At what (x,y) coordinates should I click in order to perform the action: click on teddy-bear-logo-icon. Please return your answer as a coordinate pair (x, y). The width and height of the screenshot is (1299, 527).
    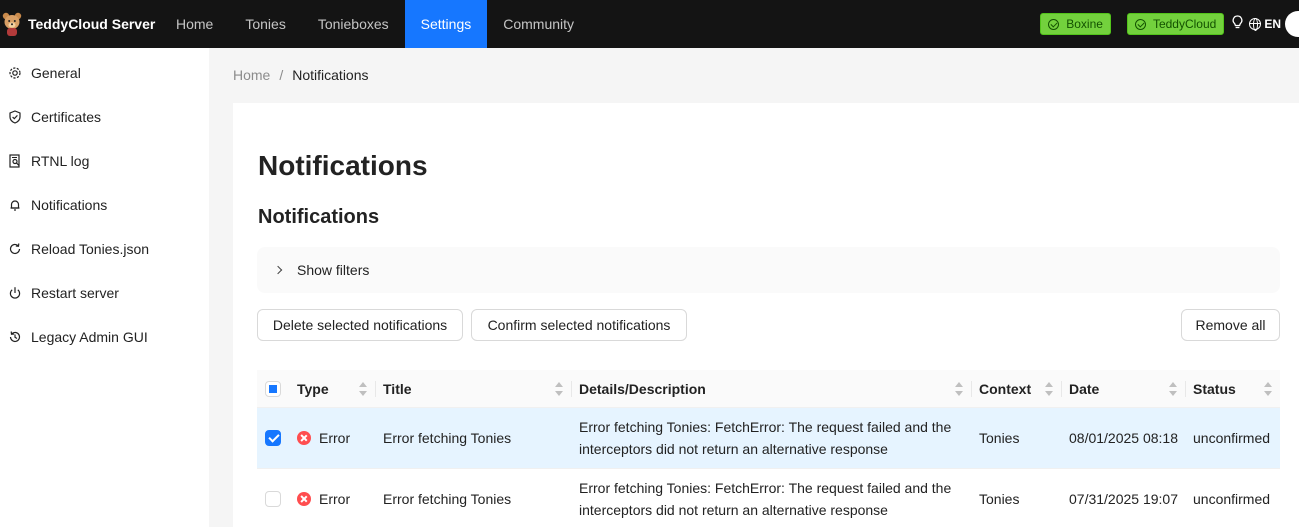
    Looking at the image, I should click on (12, 24).